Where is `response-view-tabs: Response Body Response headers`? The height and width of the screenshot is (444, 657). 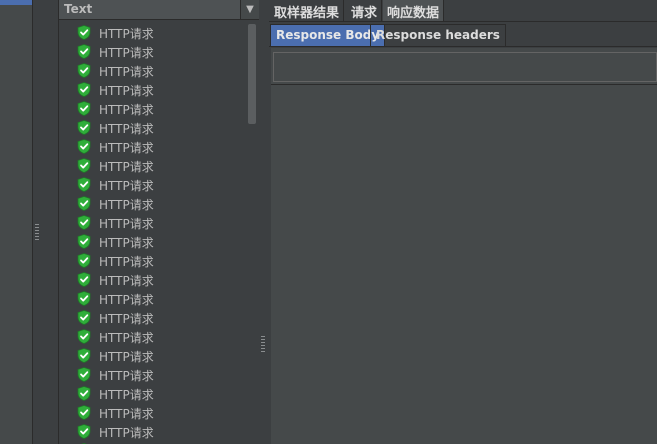 response-view-tabs: Response Body Response headers is located at coordinates (463, 35).